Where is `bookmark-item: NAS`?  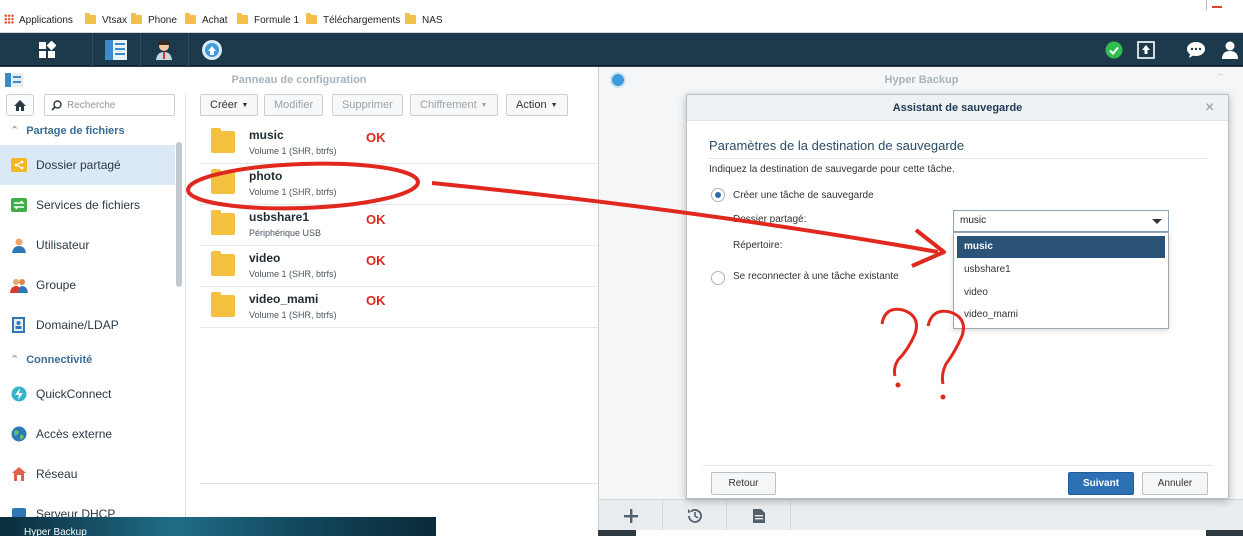
bookmark-item: NAS is located at coordinates (424, 20).